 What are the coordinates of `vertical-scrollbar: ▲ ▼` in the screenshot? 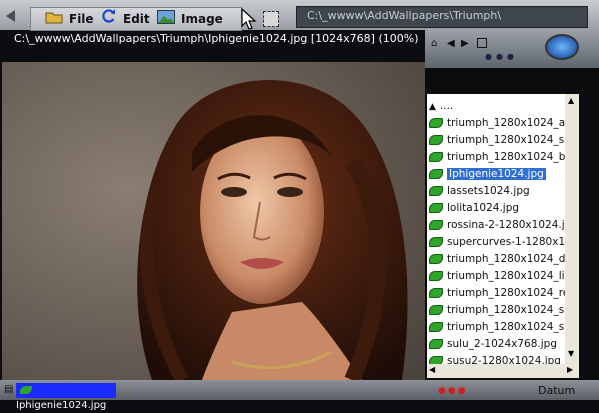 It's located at (572, 229).